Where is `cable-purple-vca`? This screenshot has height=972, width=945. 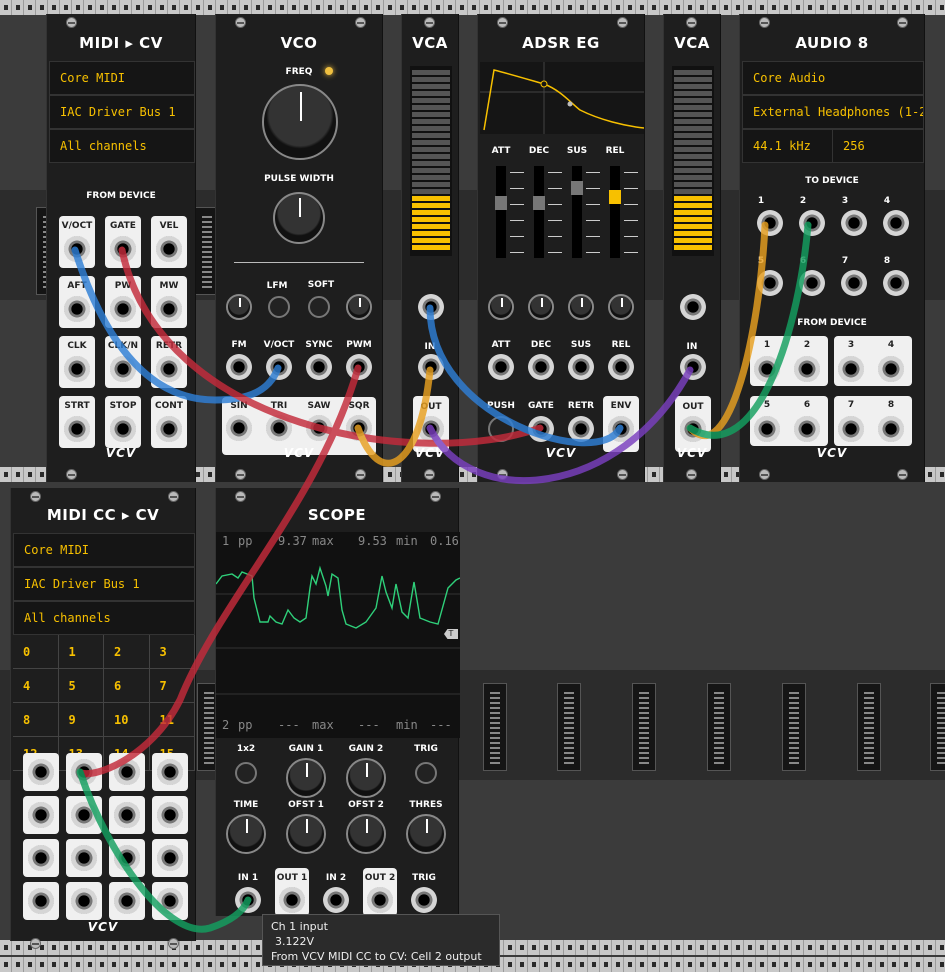
cable-purple-vca is located at coordinates (560, 425).